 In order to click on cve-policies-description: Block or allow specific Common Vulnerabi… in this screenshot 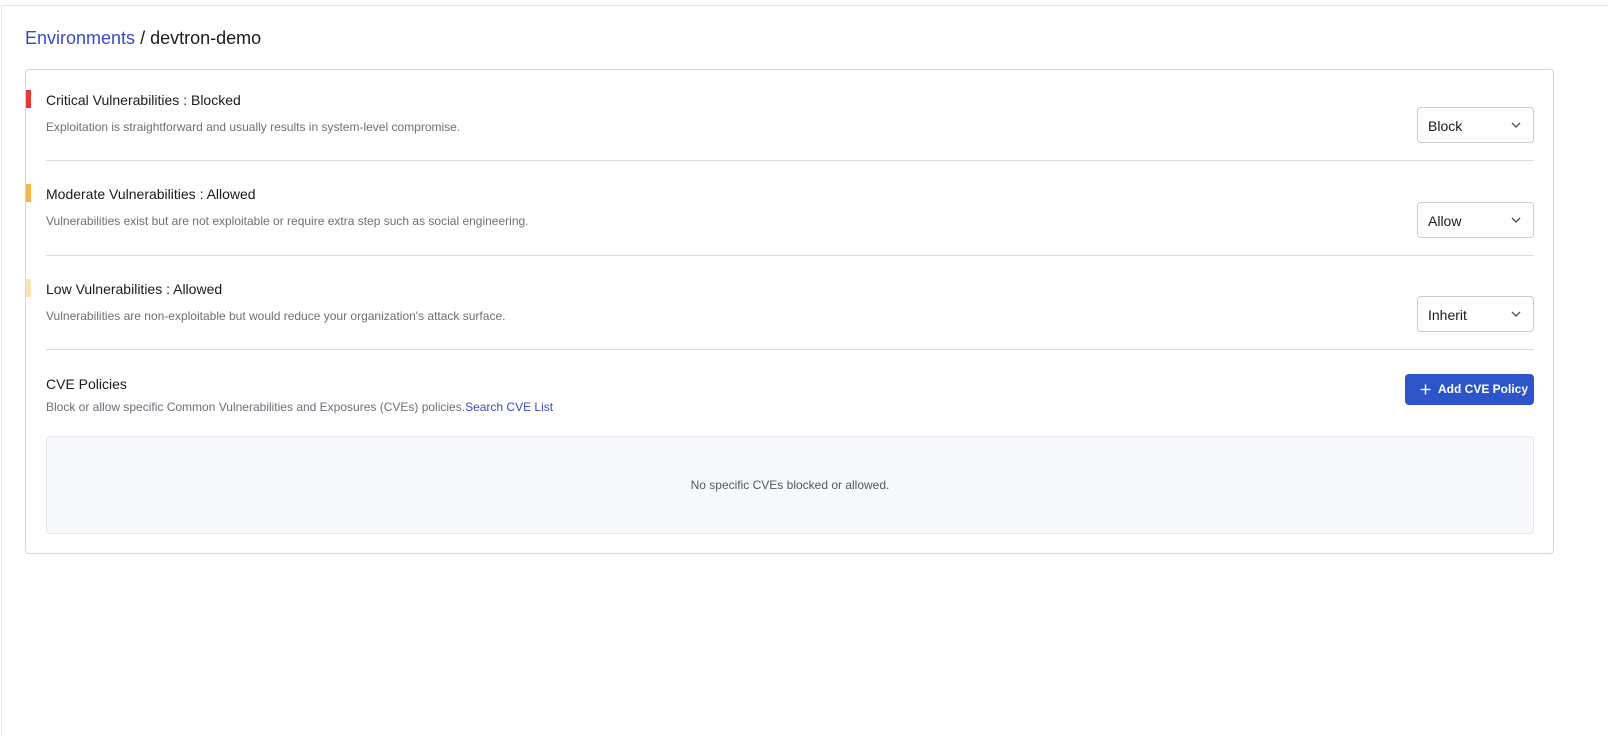, I will do `click(299, 407)`.